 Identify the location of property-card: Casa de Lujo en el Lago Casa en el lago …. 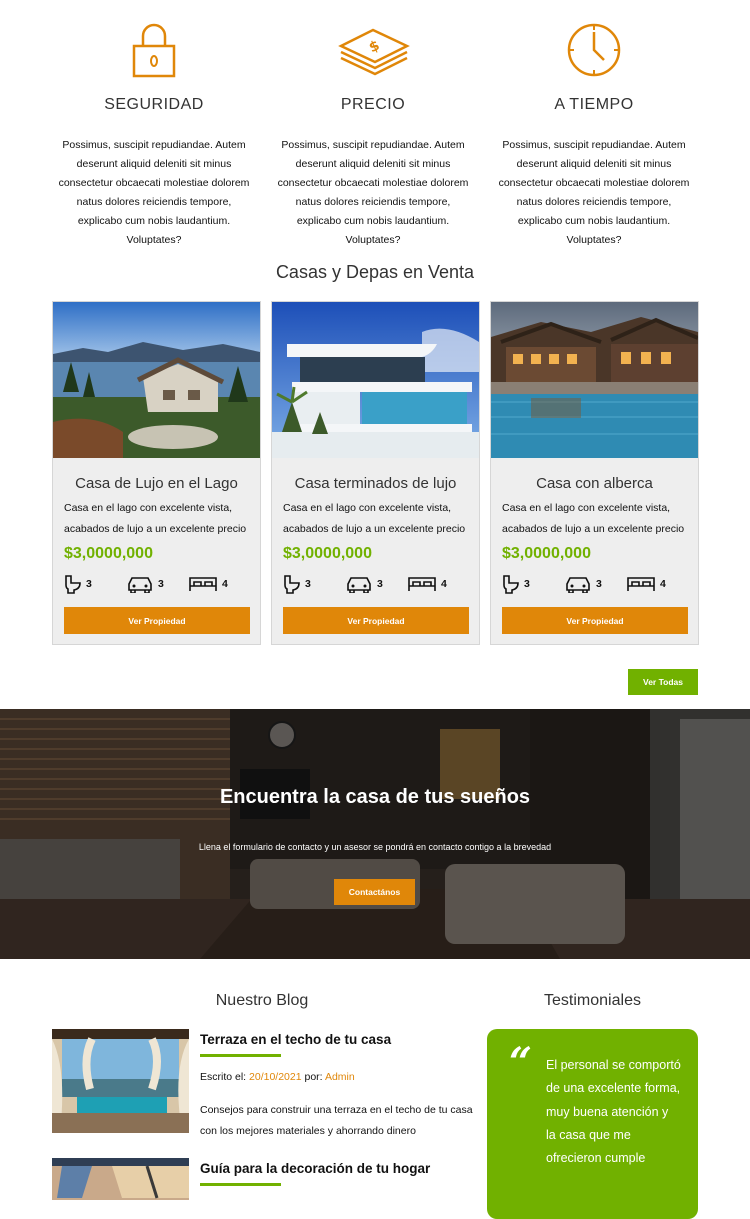
(156, 473).